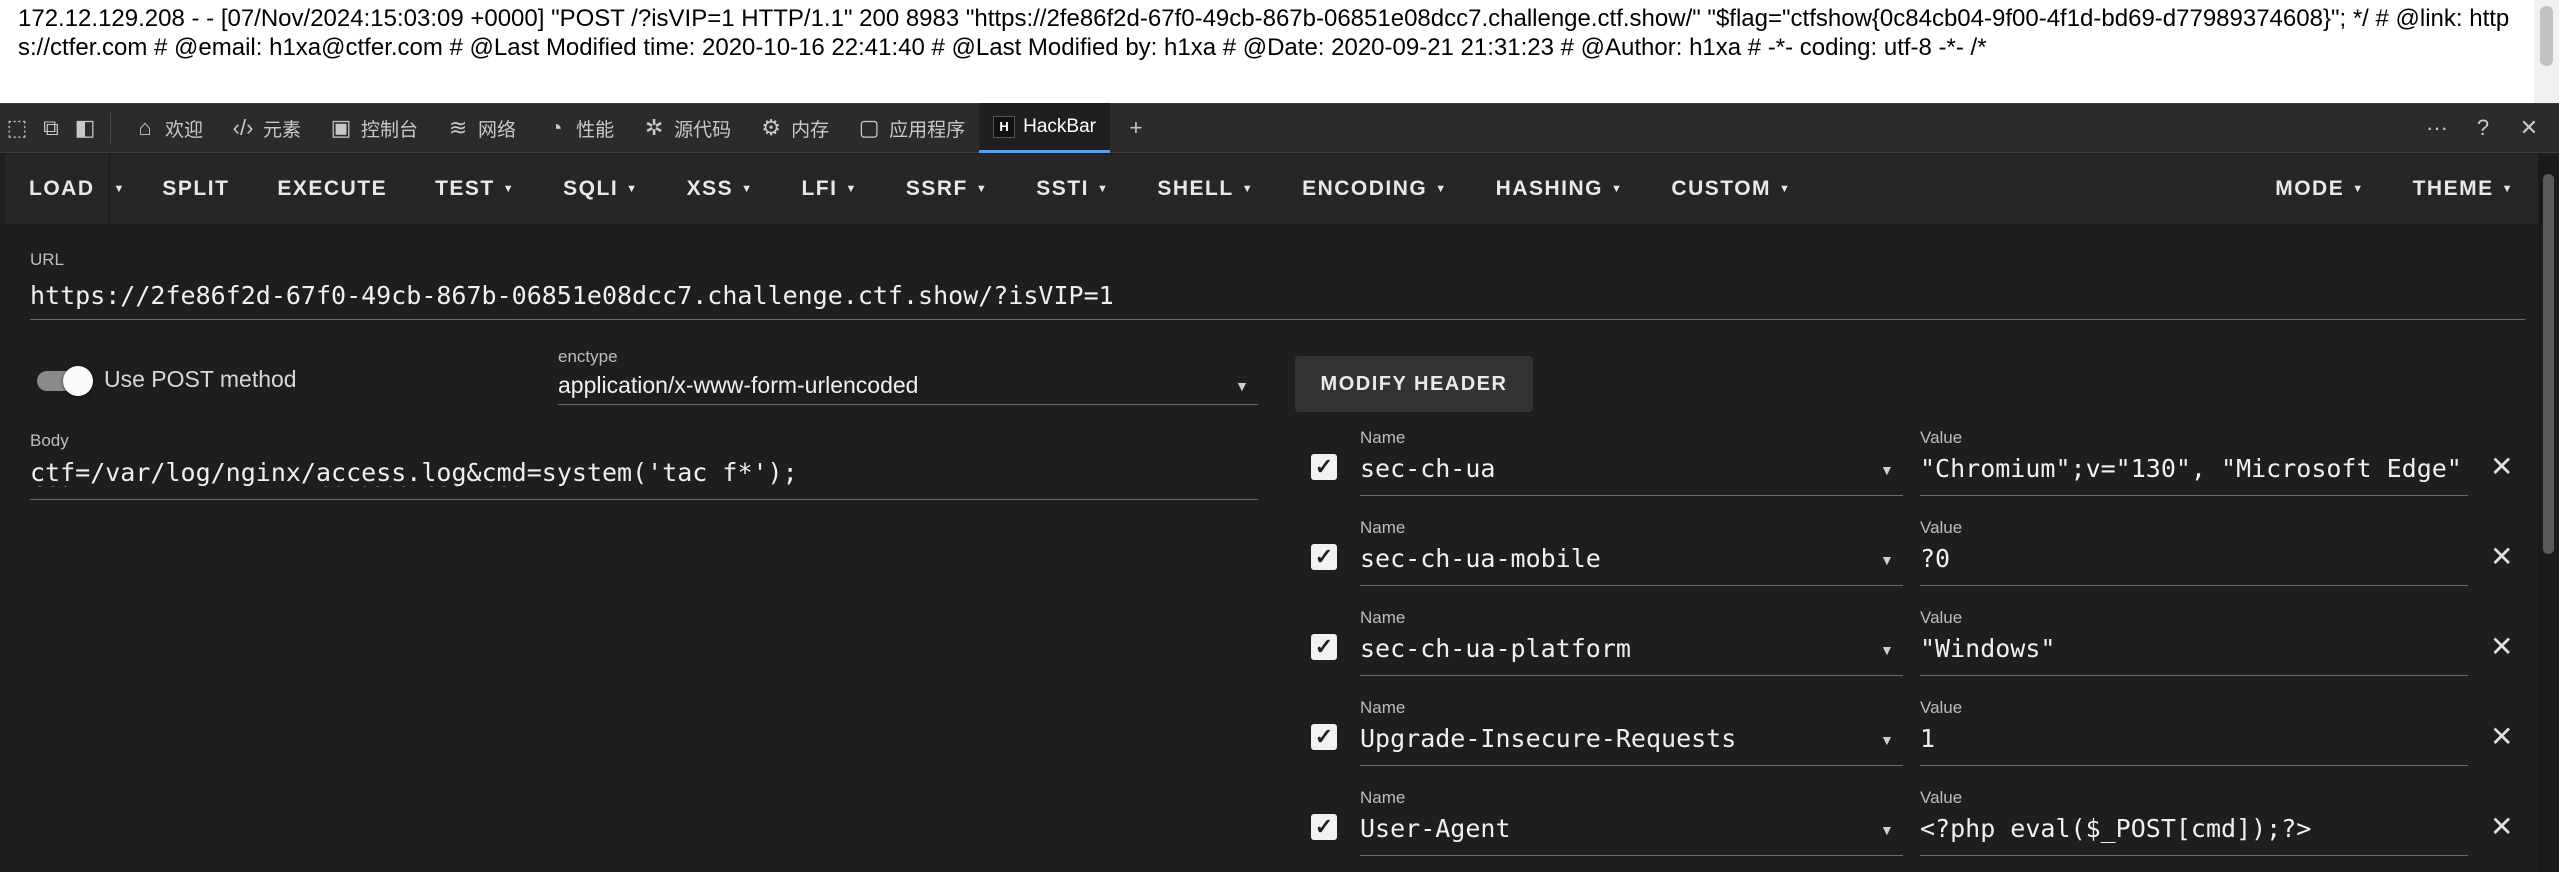 This screenshot has height=872, width=2559. I want to click on tab-console: ▣ 控制台, so click(373, 128).